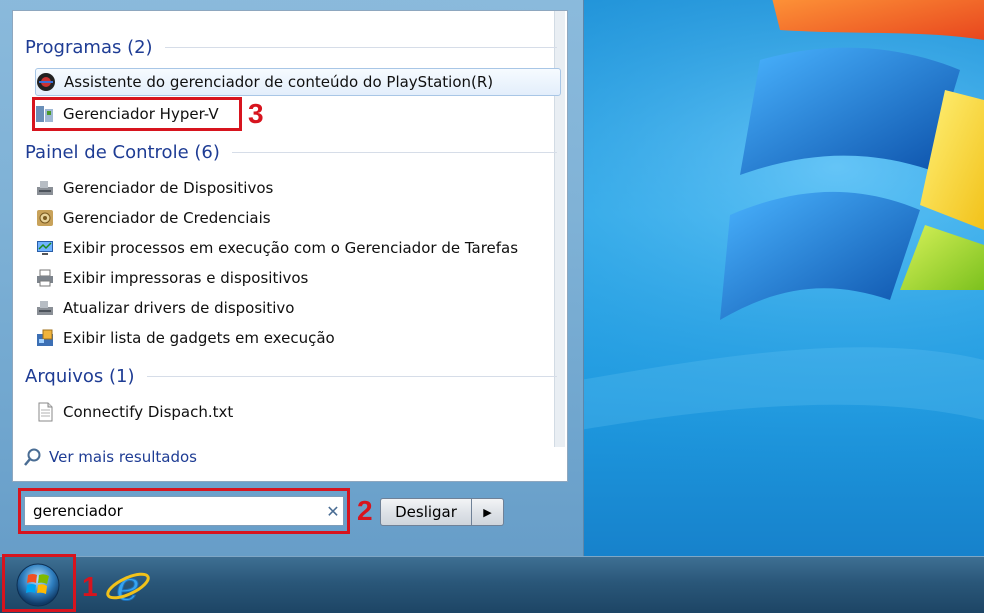 The image size is (984, 613). Describe the element at coordinates (153, 218) in the screenshot. I see `result-credential-manager: Gerenciador de Credenciais` at that location.